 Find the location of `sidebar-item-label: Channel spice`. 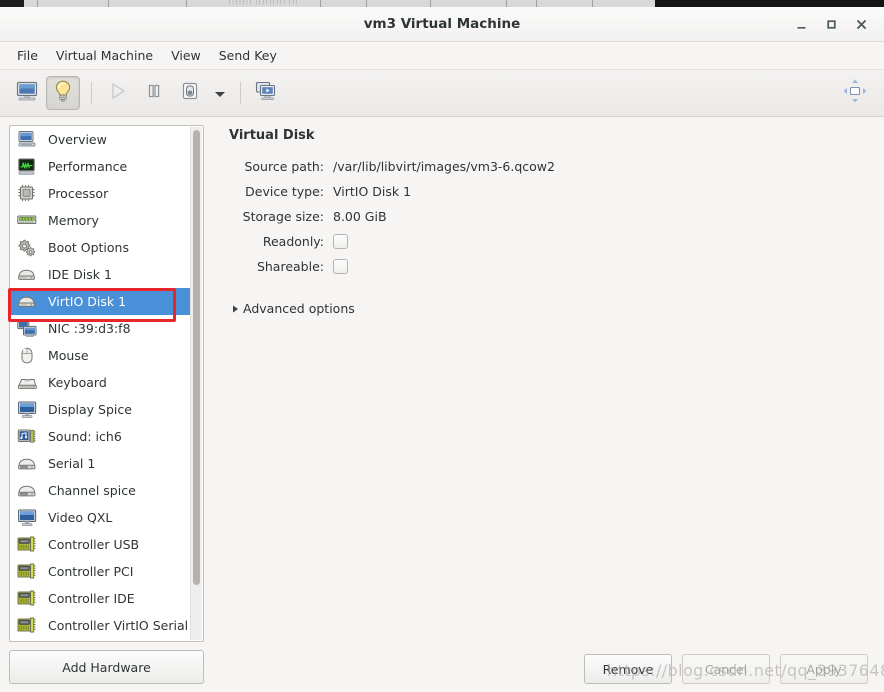

sidebar-item-label: Channel spice is located at coordinates (92, 490).